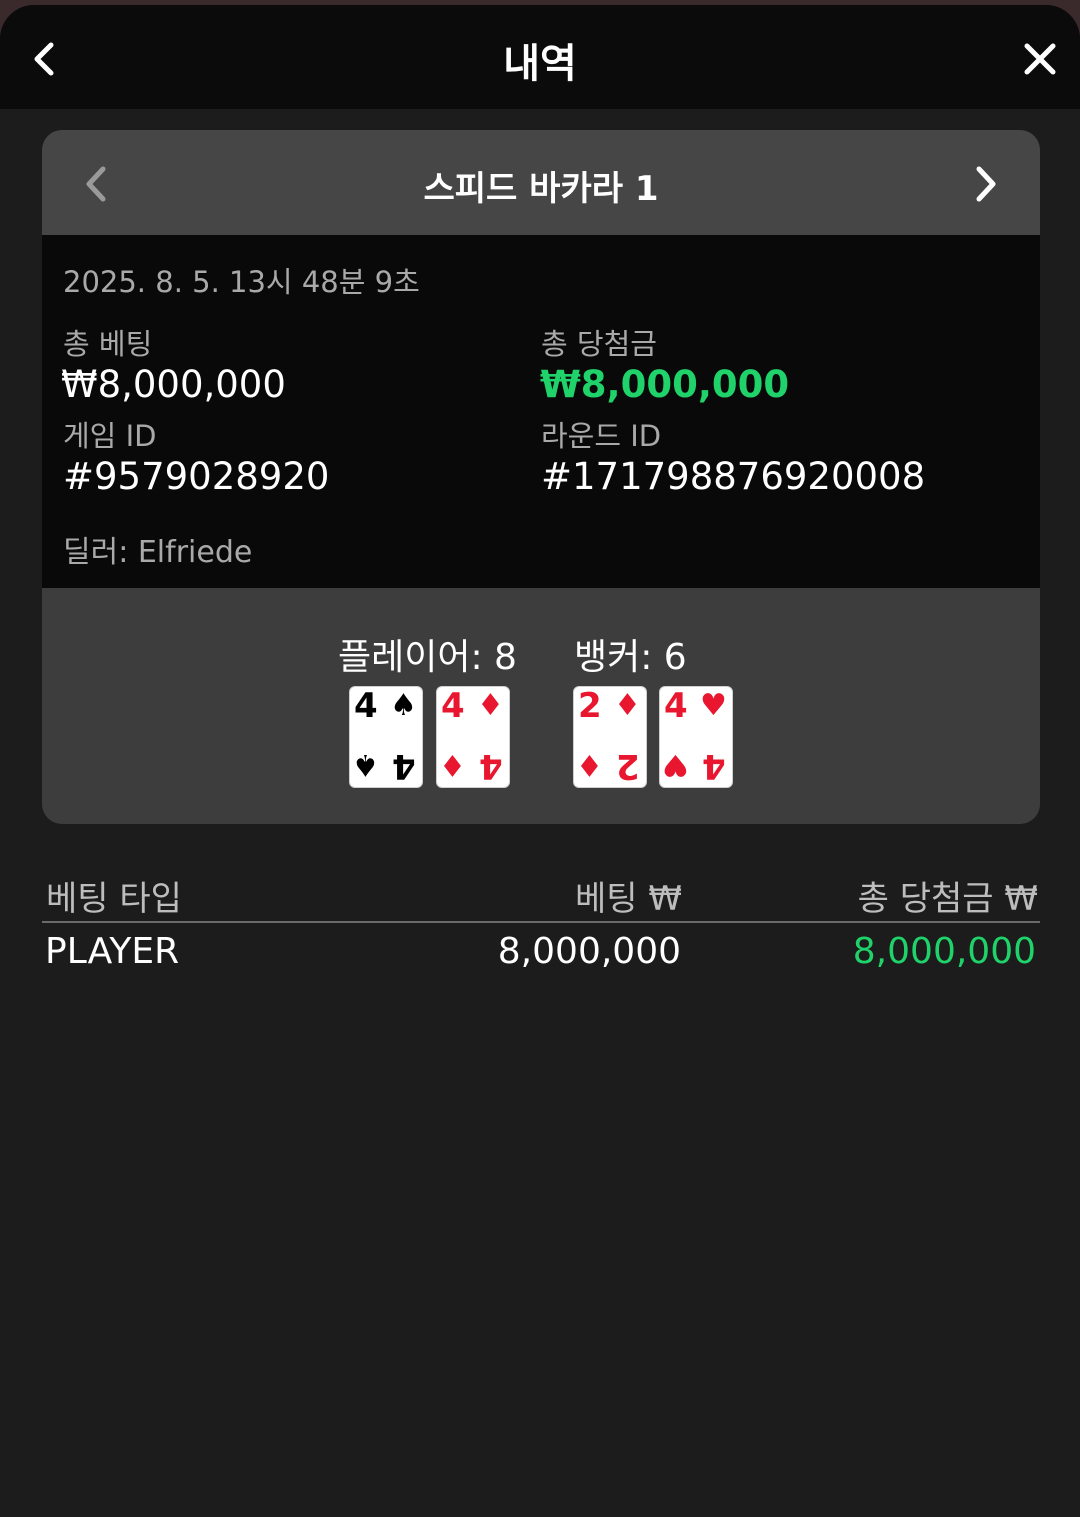 The height and width of the screenshot is (1517, 1080). I want to click on bet-amount-cell: 8,000,000, so click(589, 951).